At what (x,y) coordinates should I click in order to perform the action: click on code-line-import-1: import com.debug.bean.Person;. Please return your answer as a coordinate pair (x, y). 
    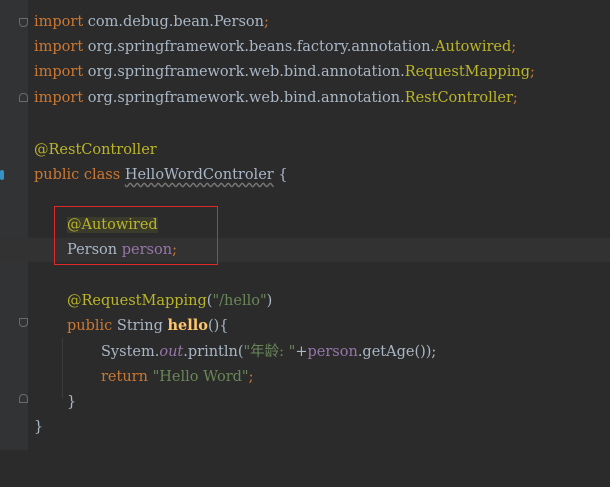
    Looking at the image, I should click on (305, 22).